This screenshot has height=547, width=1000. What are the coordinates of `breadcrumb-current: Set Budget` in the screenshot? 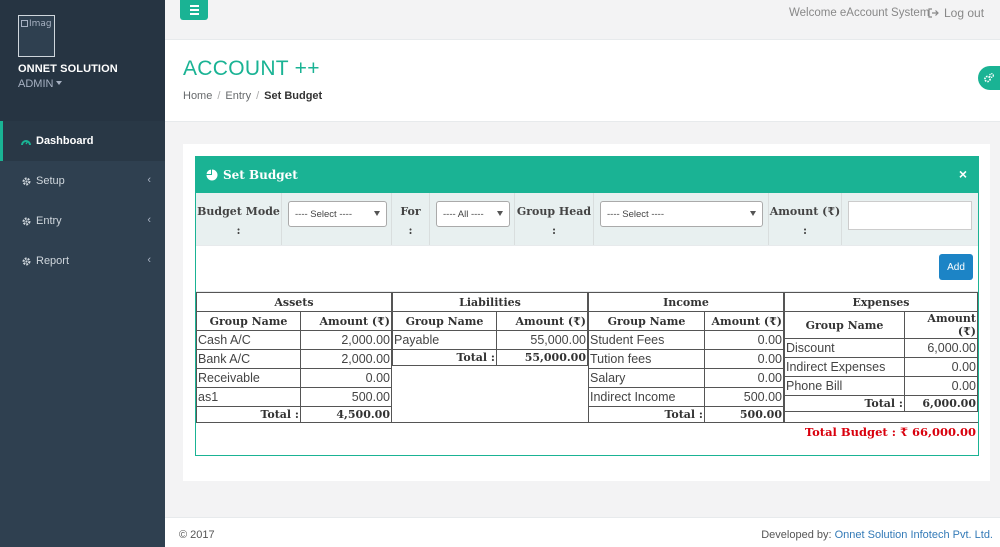 It's located at (293, 96).